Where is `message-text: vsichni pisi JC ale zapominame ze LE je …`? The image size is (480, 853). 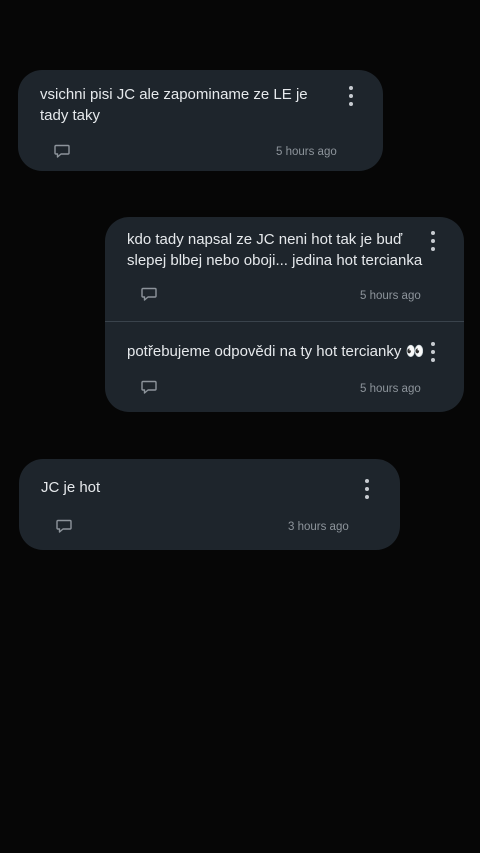
message-text: vsichni pisi JC ale zapominame ze LE je … is located at coordinates (174, 105).